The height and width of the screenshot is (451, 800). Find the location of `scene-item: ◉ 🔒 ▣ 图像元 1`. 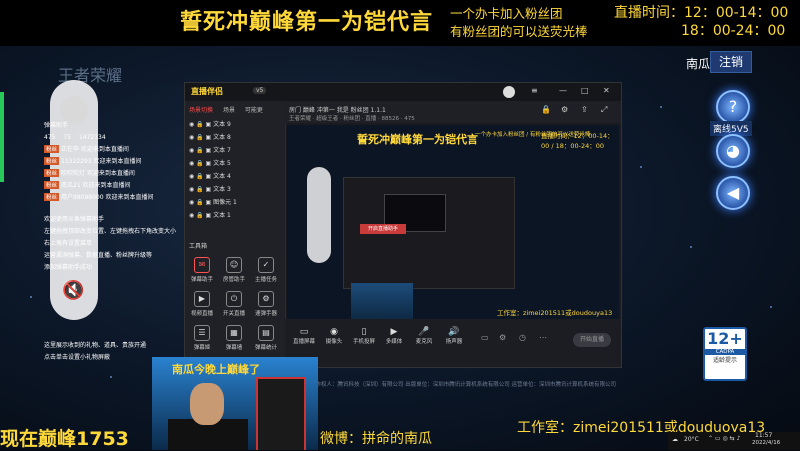

scene-item: ◉ 🔒 ▣ 图像元 1 is located at coordinates (213, 201).